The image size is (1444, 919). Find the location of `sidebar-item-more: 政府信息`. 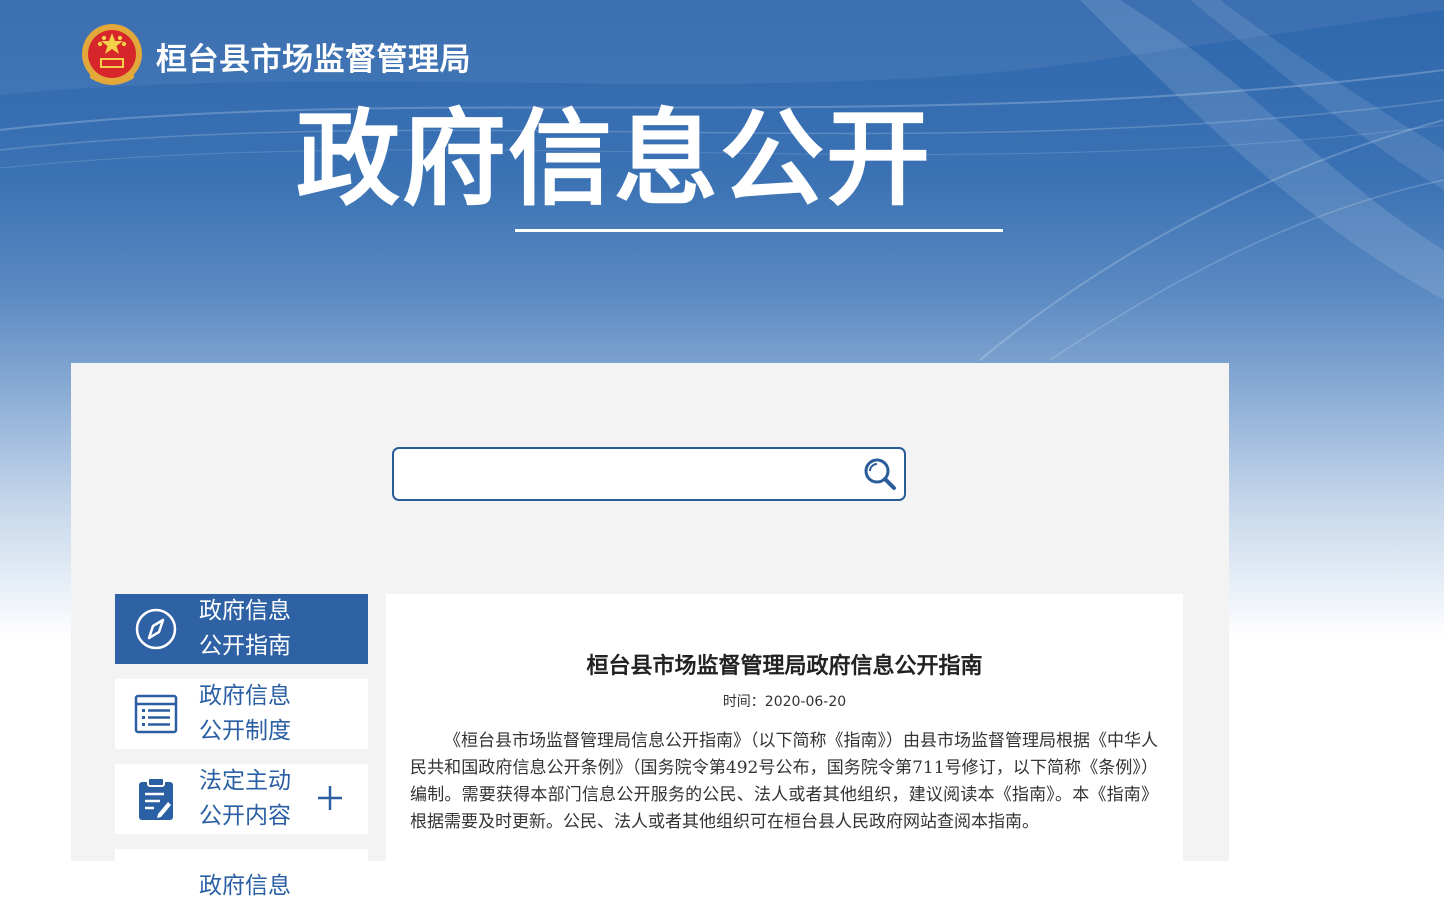

sidebar-item-more: 政府信息 is located at coordinates (241, 884).